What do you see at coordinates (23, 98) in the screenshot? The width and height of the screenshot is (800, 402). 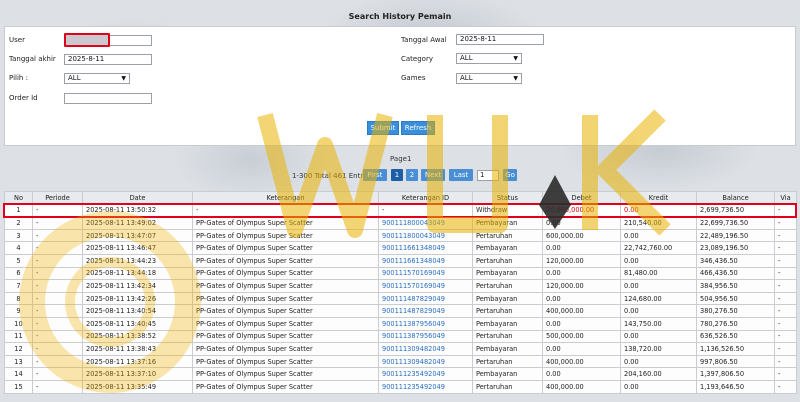 I see `order-id-label: Order Id` at bounding box center [23, 98].